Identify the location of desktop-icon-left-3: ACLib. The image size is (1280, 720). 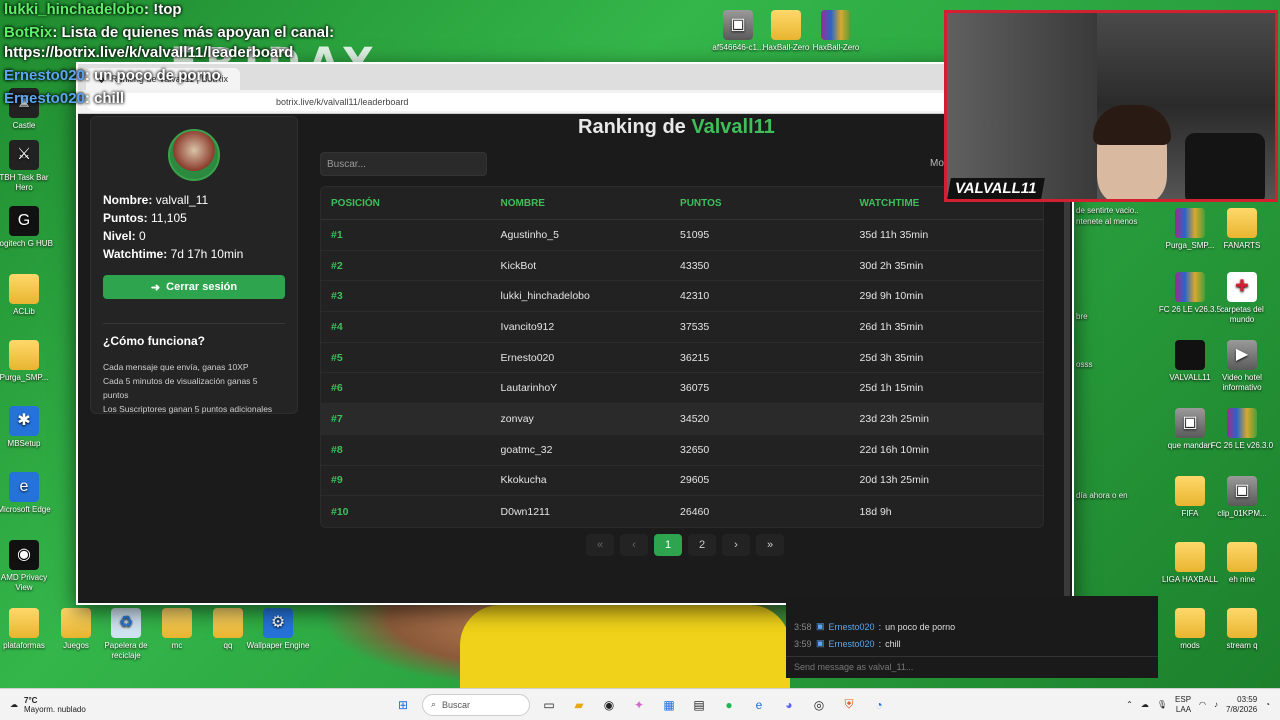
(28, 295).